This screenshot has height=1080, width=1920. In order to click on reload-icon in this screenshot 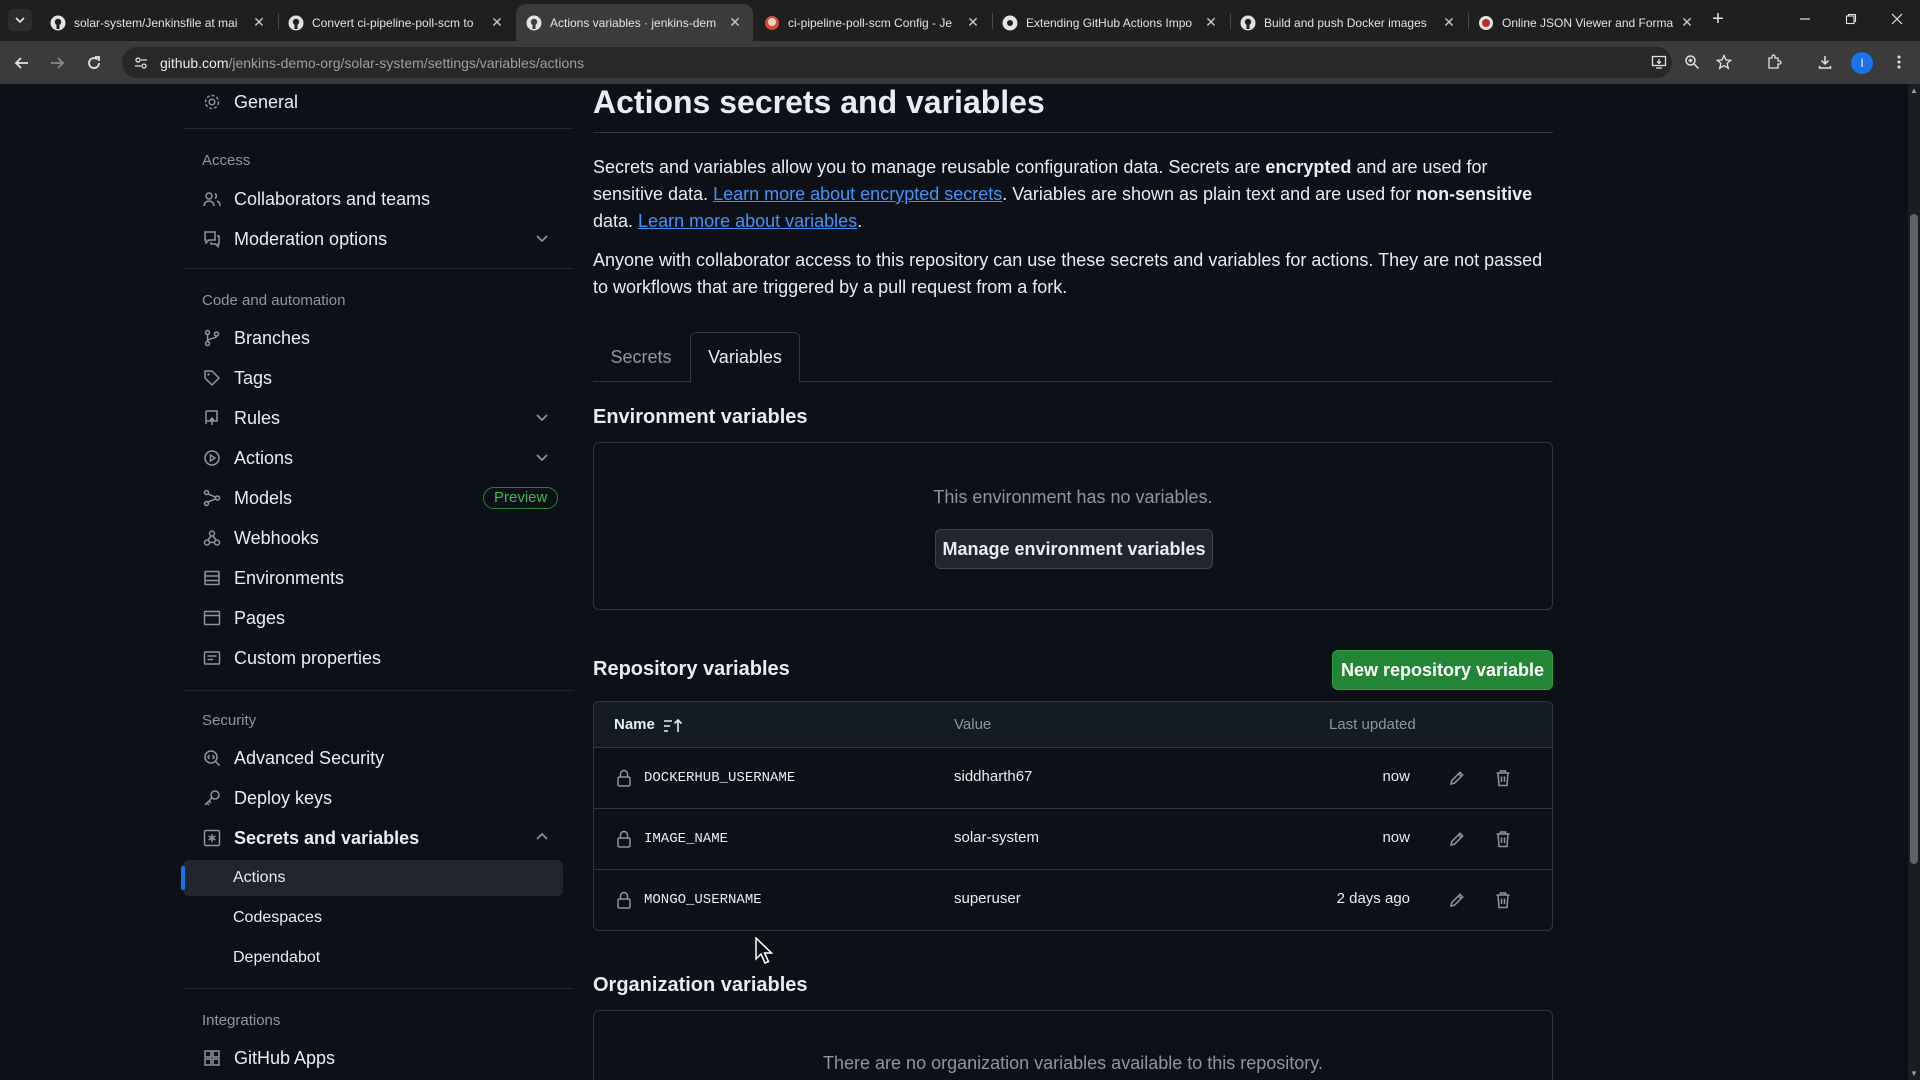, I will do `click(94, 63)`.